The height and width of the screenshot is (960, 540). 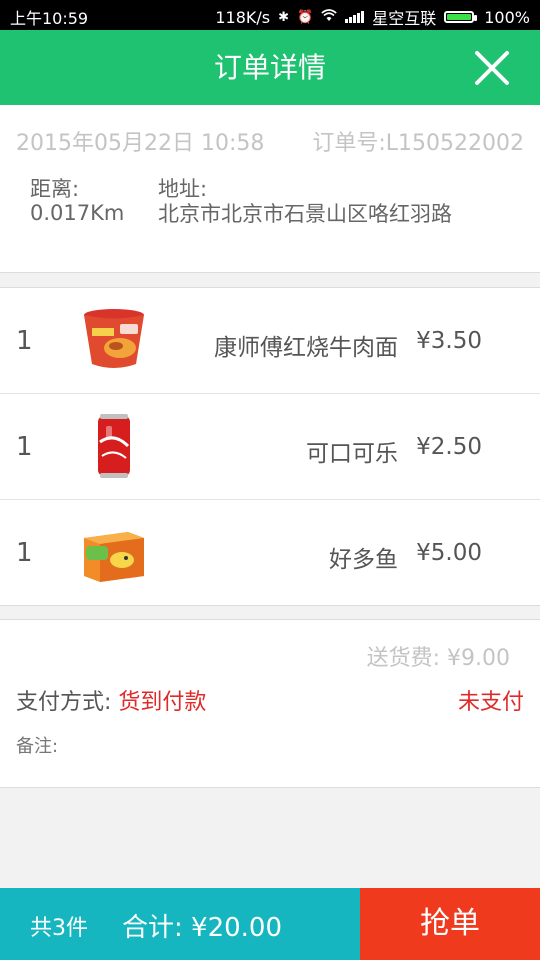 What do you see at coordinates (449, 341) in the screenshot?
I see `item-price: ¥3.50` at bounding box center [449, 341].